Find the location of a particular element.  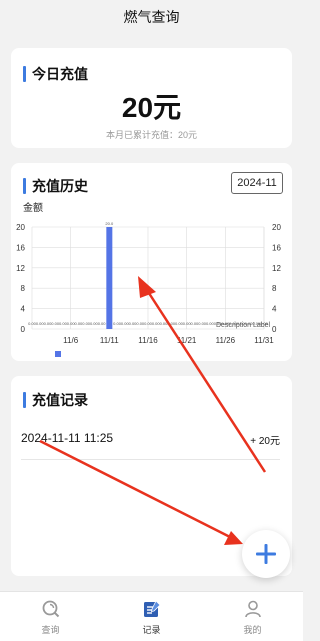

x-tick-label: 11/16 is located at coordinates (148, 340).